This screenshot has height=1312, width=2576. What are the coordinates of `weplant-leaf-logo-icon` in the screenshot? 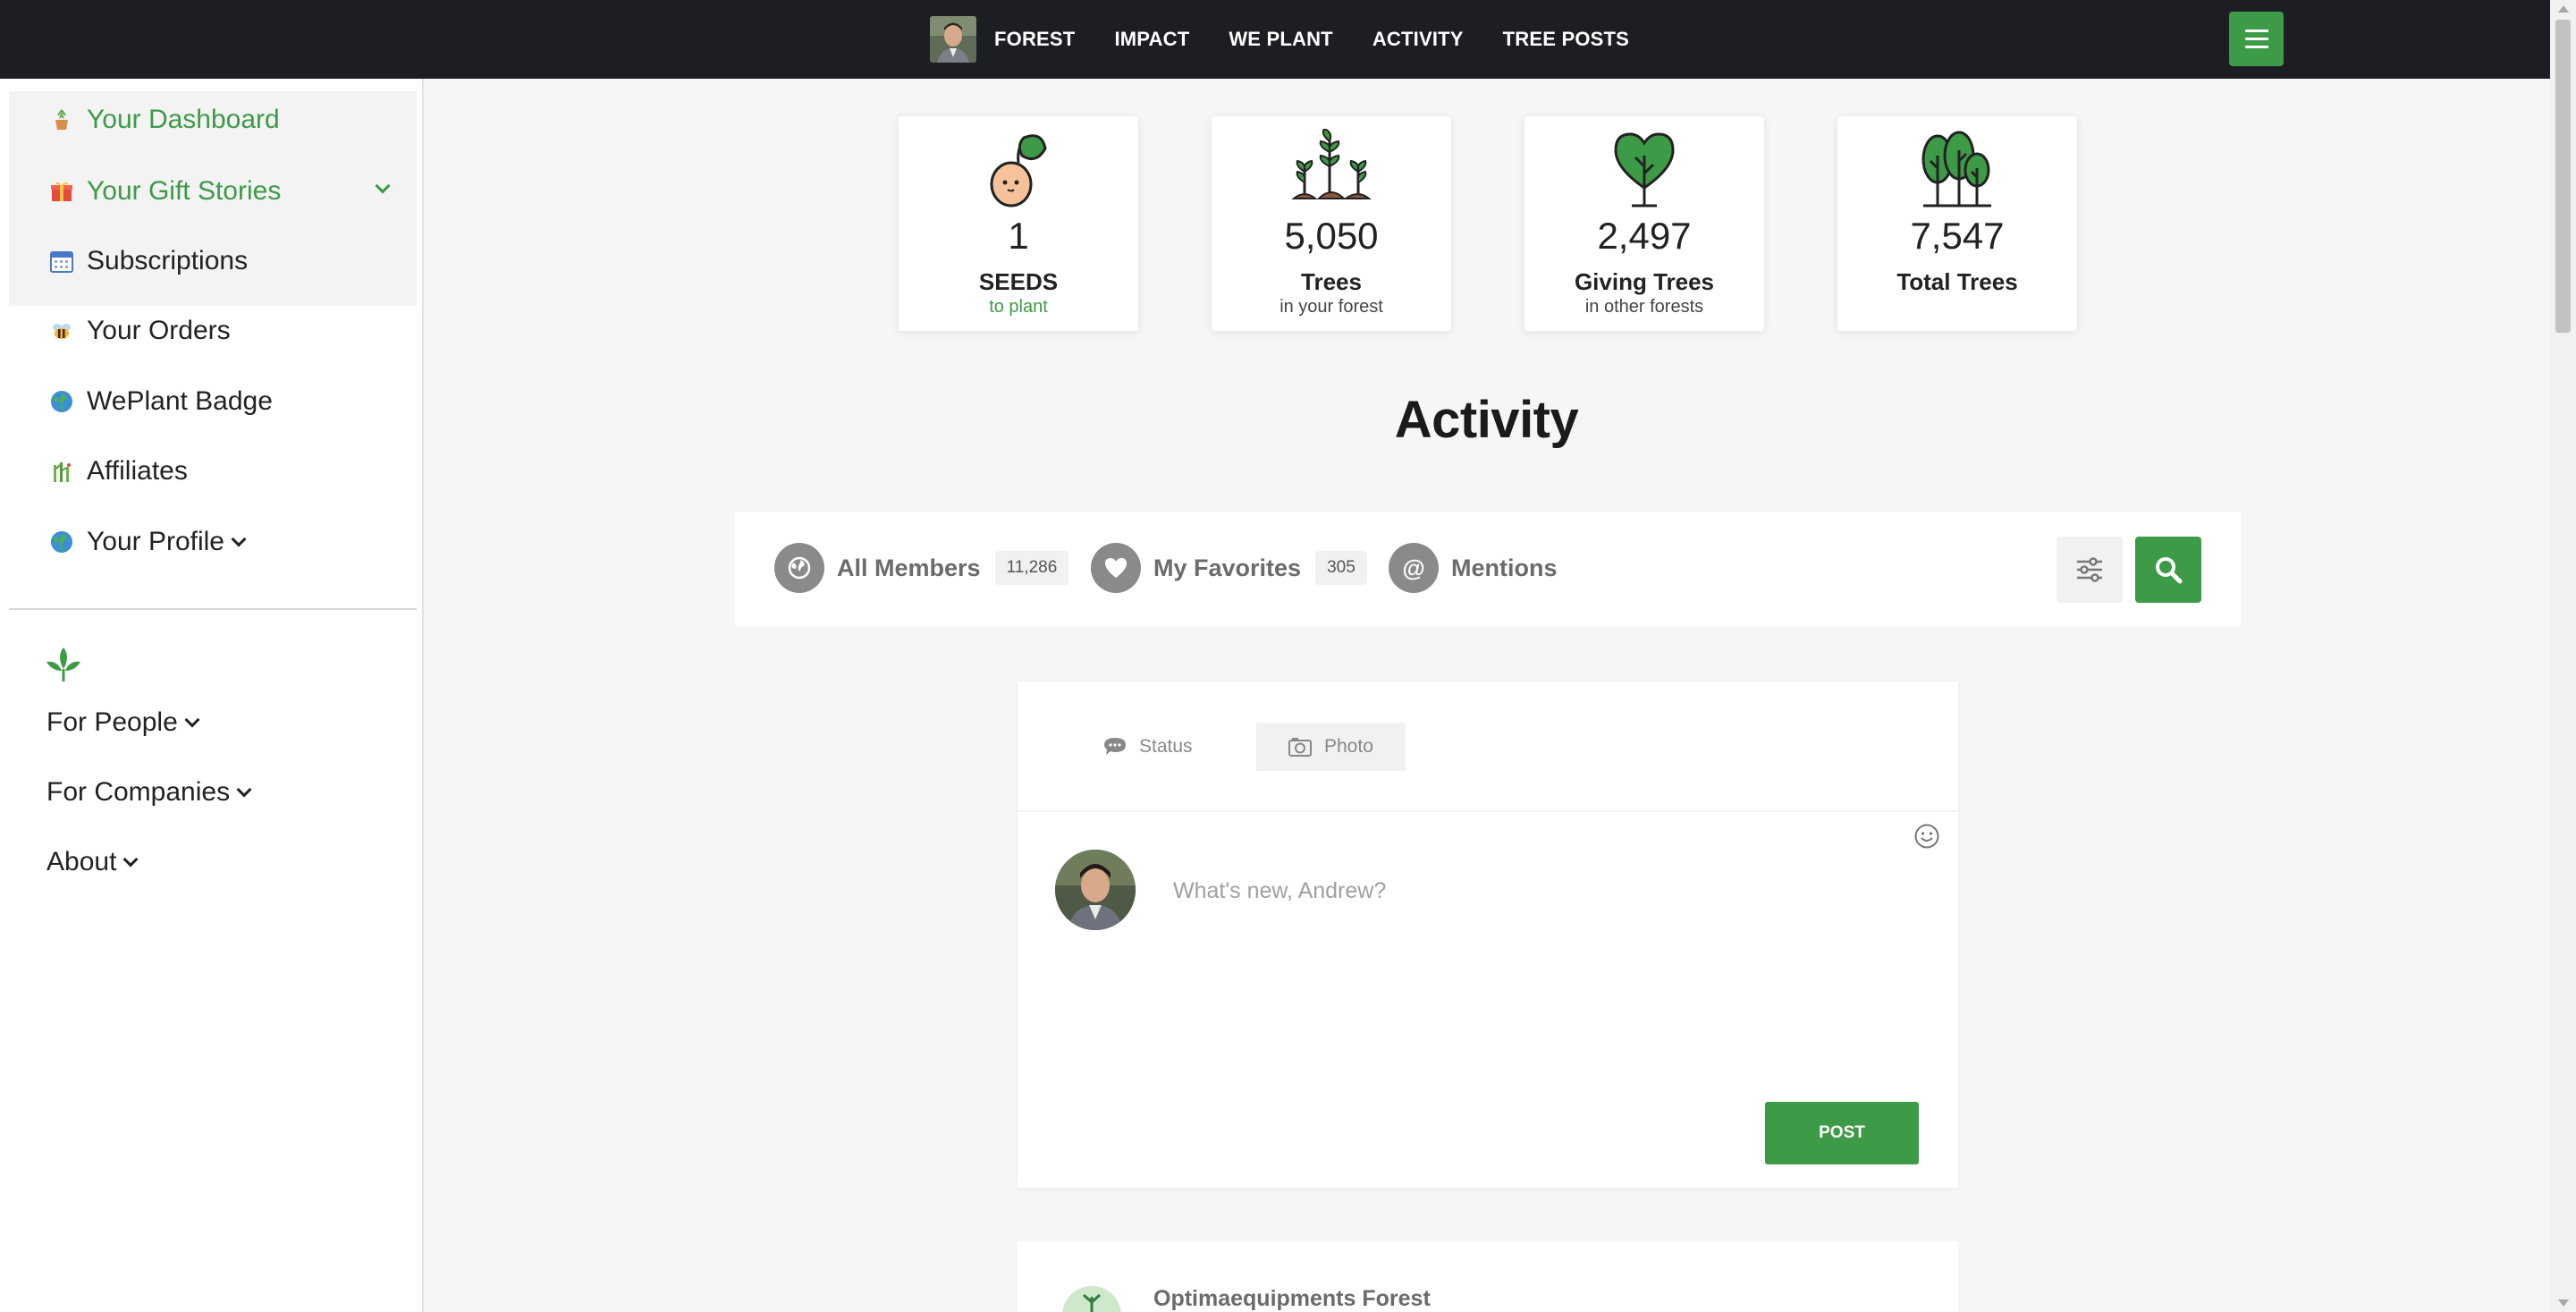 It's located at (63, 664).